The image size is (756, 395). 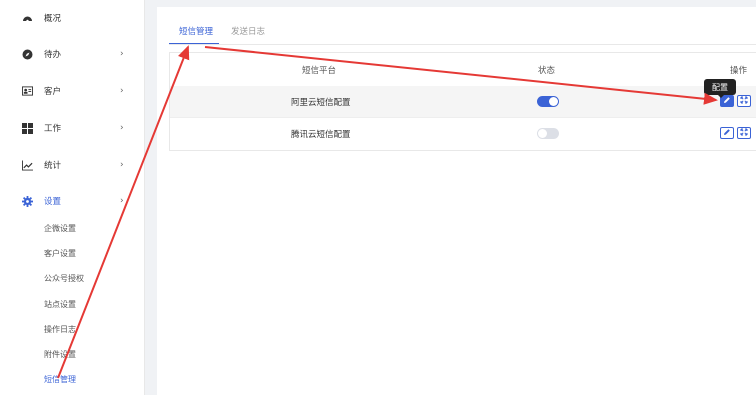 What do you see at coordinates (72, 54) in the screenshot?
I see `sidebar-item-todo: 待办 ›` at bounding box center [72, 54].